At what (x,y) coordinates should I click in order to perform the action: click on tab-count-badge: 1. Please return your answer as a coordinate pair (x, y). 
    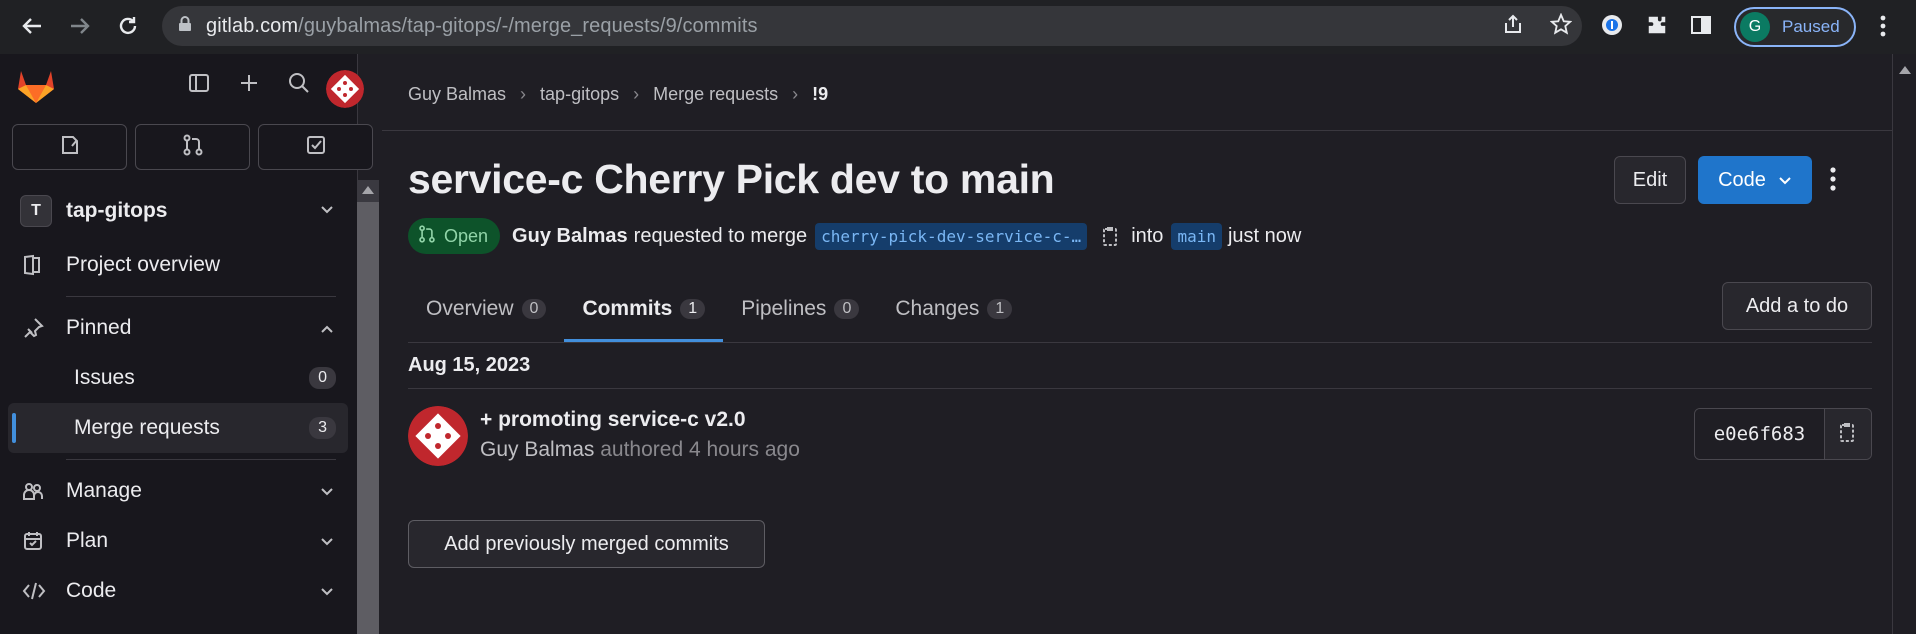
    Looking at the image, I should click on (1000, 309).